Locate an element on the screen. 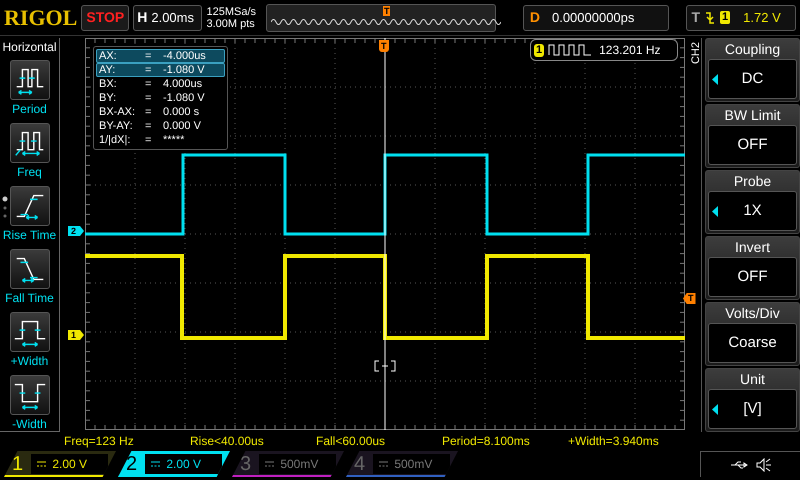 The width and height of the screenshot is (800, 480). channel-number: 3 is located at coordinates (246, 464).